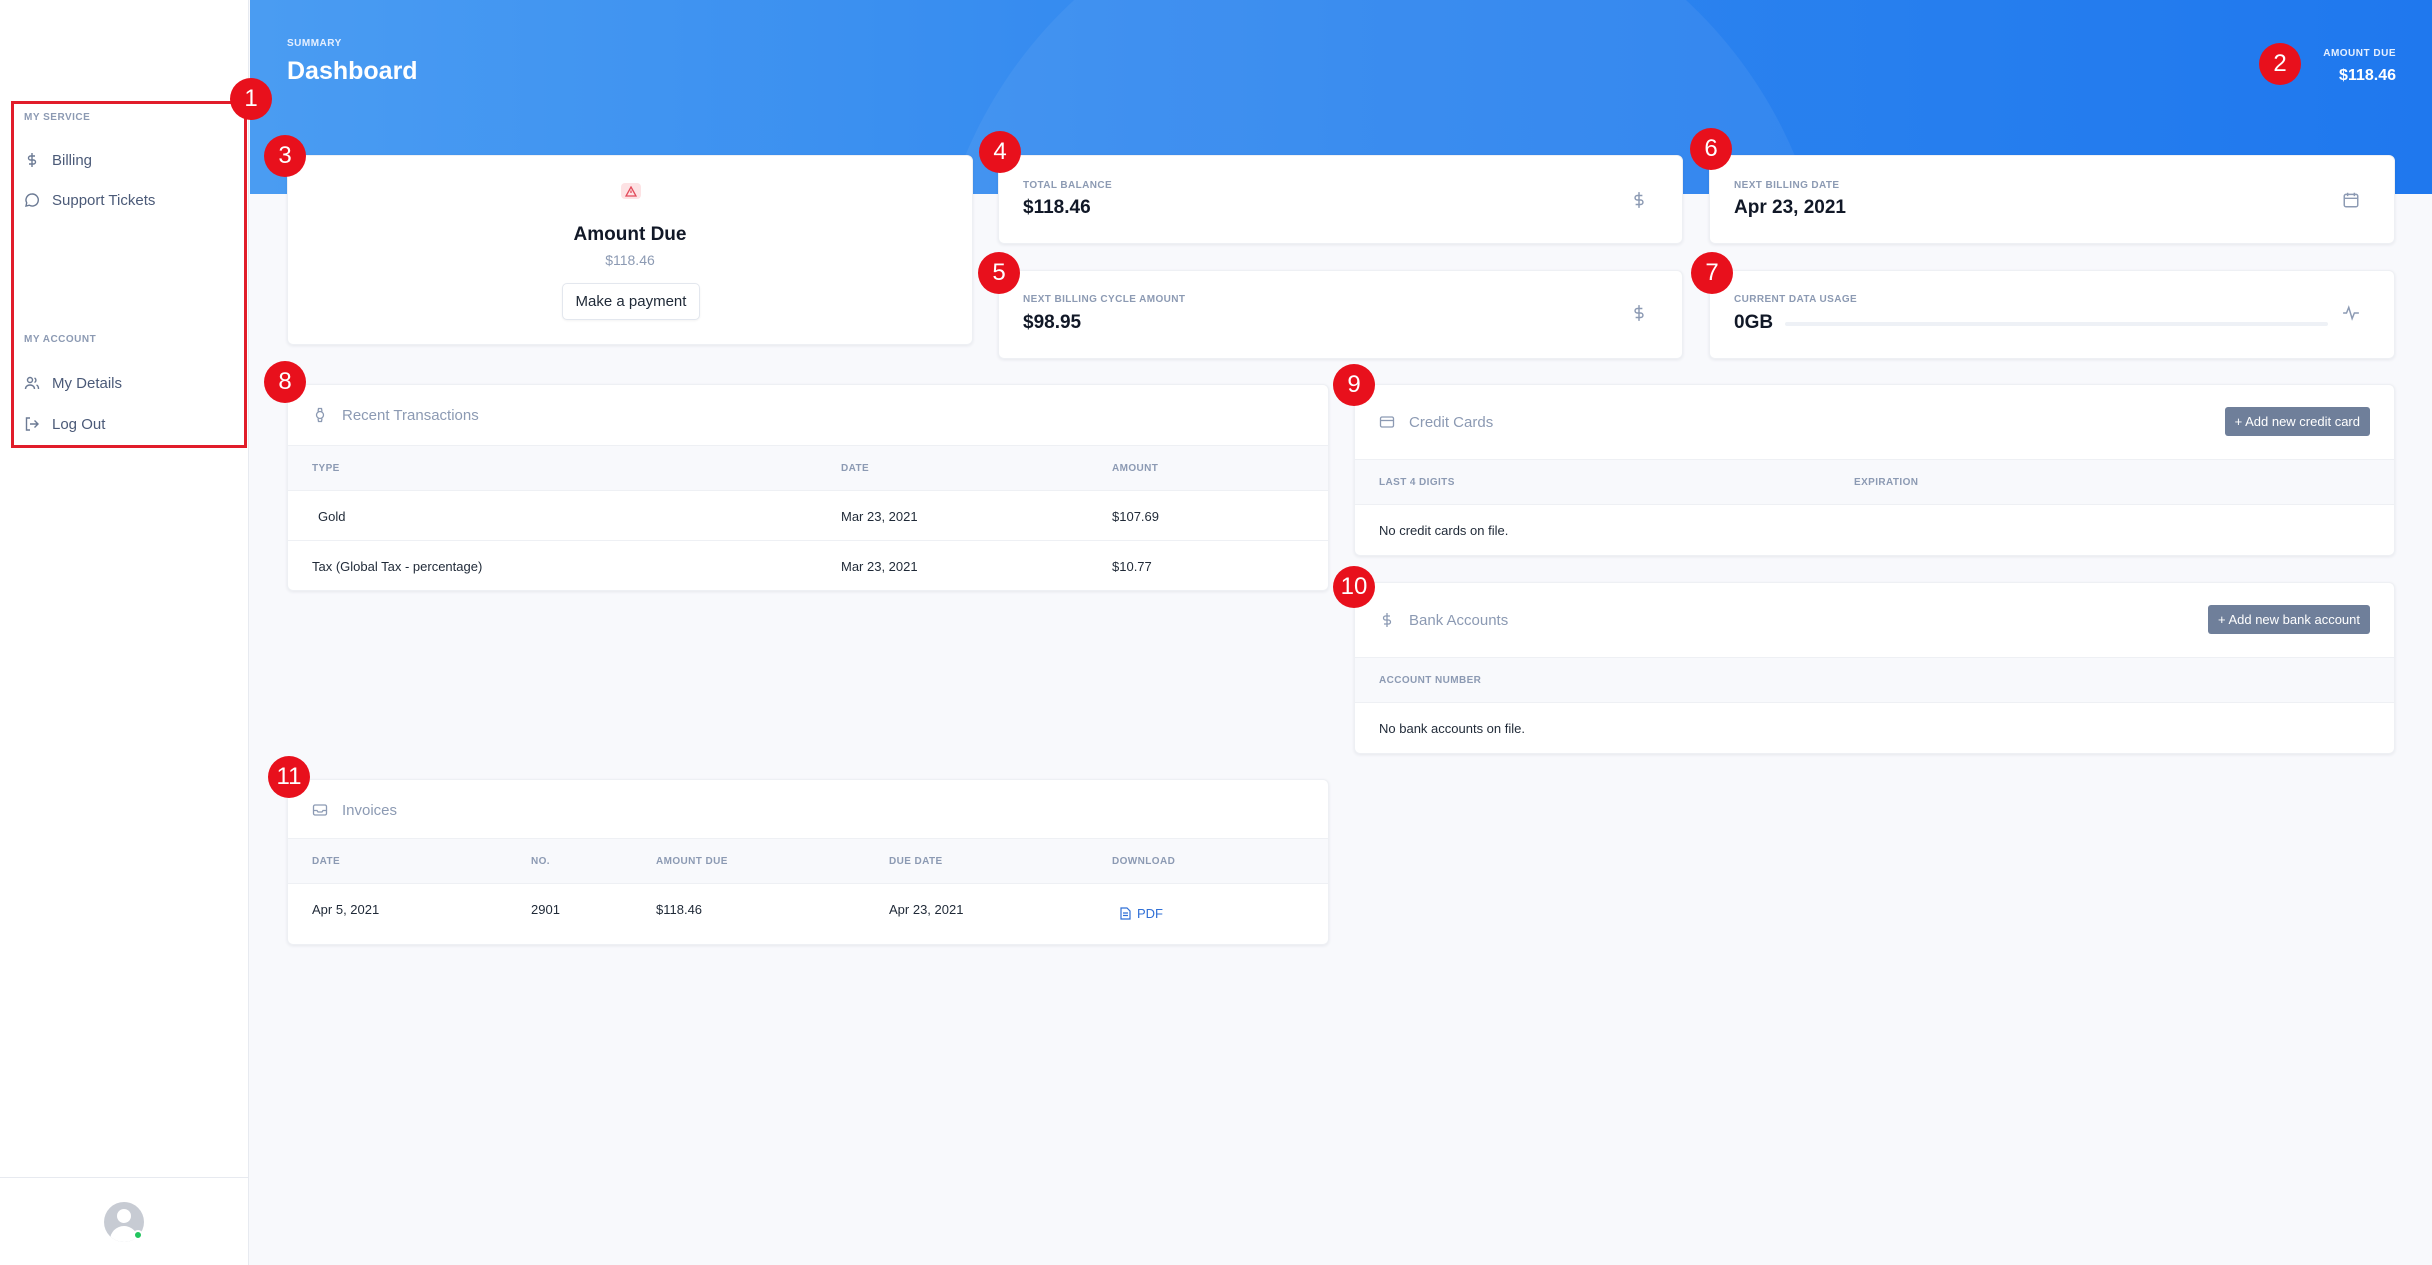 The height and width of the screenshot is (1265, 2432). What do you see at coordinates (630, 250) in the screenshot?
I see `amount-due-card: Amount Due $118.46 Make a payment` at bounding box center [630, 250].